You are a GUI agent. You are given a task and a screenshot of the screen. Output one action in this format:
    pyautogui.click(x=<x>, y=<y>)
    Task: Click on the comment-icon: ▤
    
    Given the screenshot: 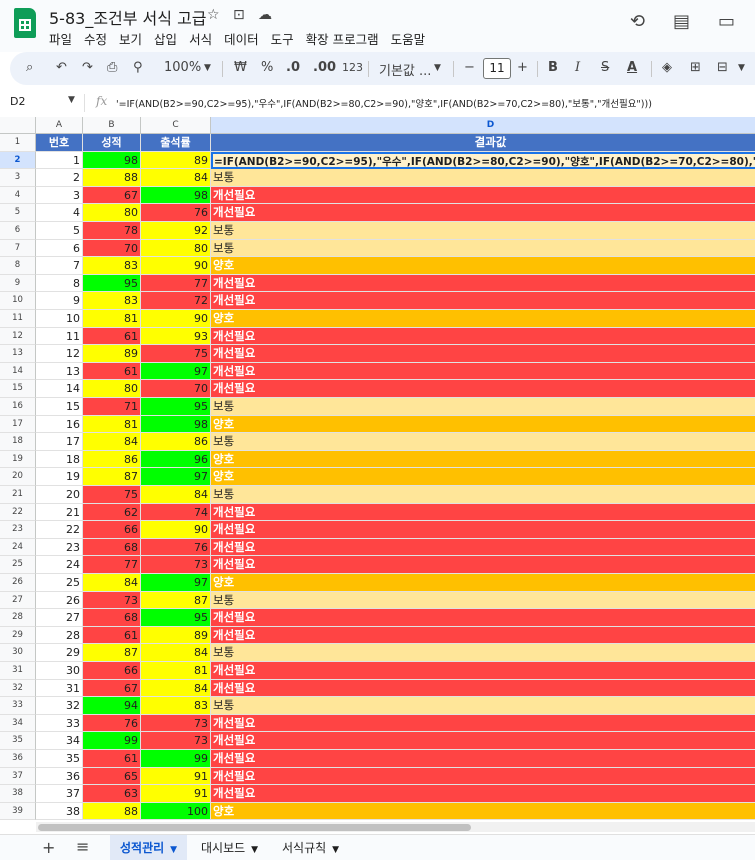 What is the action you would take?
    pyautogui.click(x=681, y=21)
    